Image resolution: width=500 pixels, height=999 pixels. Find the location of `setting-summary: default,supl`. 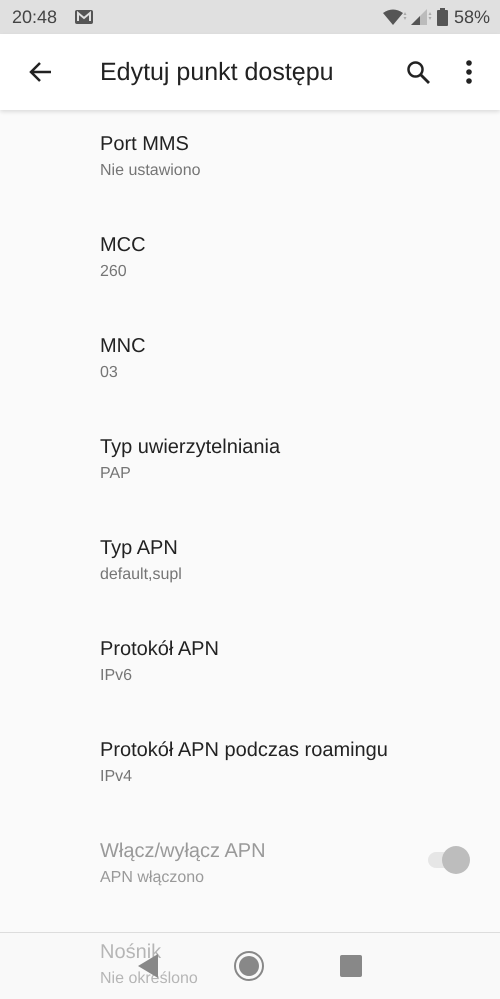

setting-summary: default,supl is located at coordinates (141, 575).